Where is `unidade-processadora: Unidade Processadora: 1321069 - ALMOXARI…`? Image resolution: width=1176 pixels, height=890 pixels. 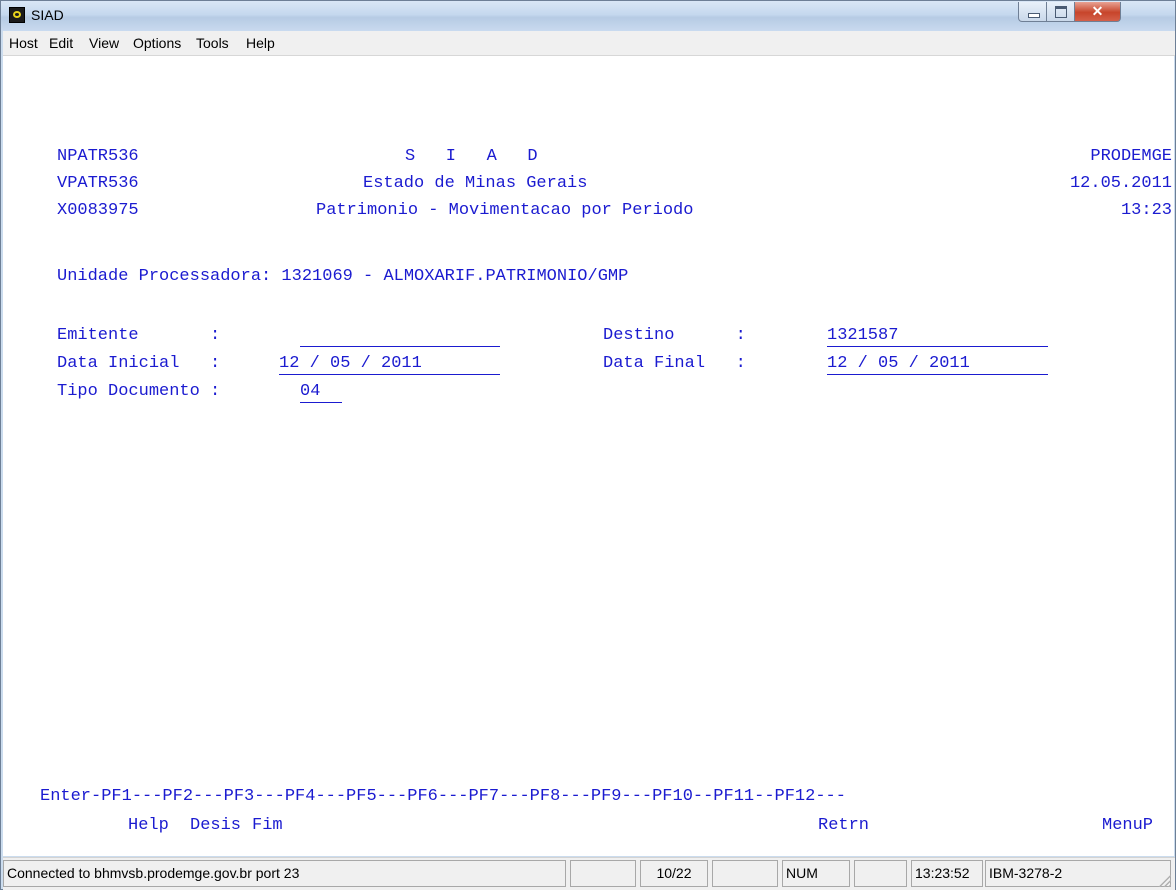
unidade-processadora: Unidade Processadora: 1321069 - ALMOXARI… is located at coordinates (343, 276).